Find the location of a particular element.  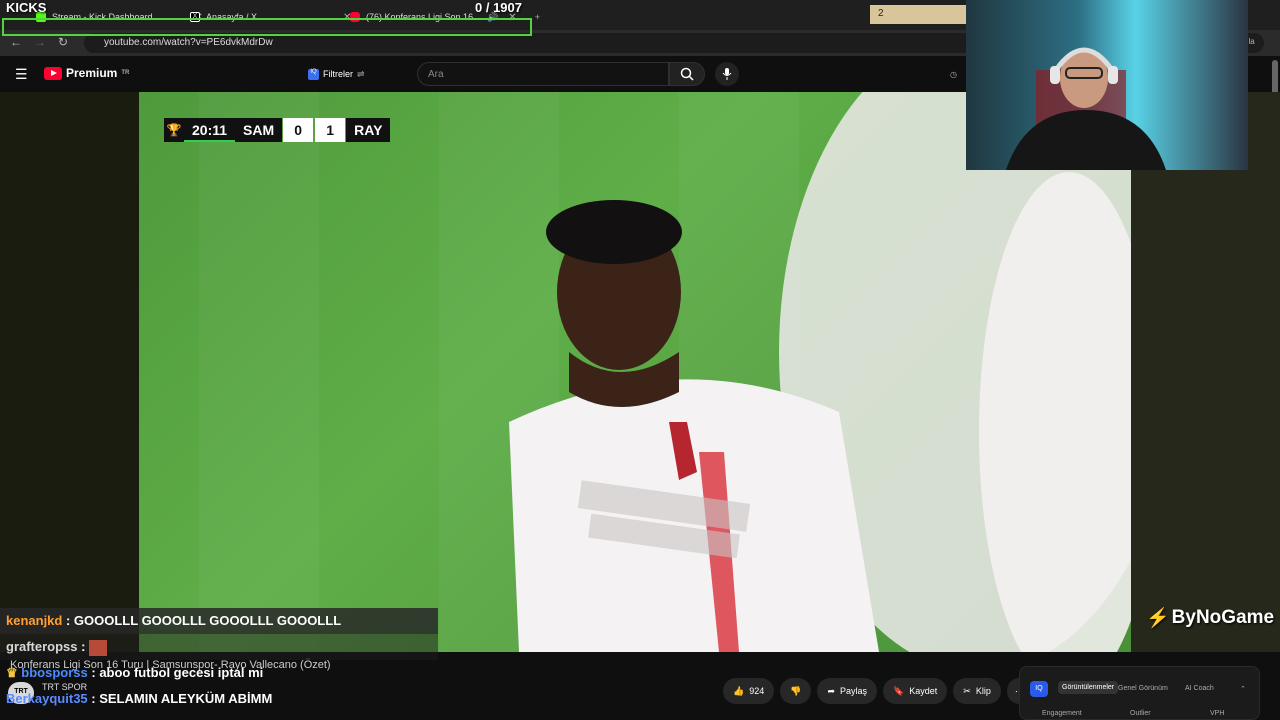

search-button is located at coordinates (687, 74).